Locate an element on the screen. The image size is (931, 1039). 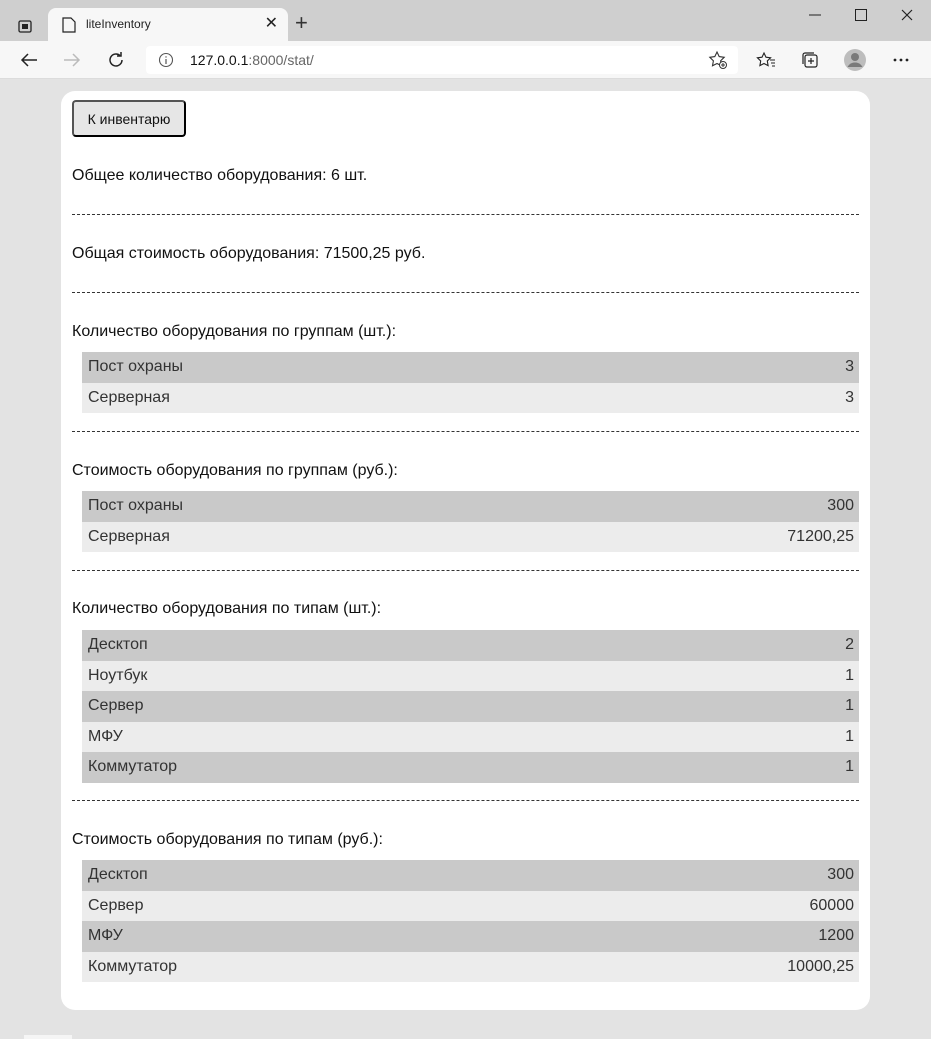
bottom-edge-strip is located at coordinates (48, 1037).